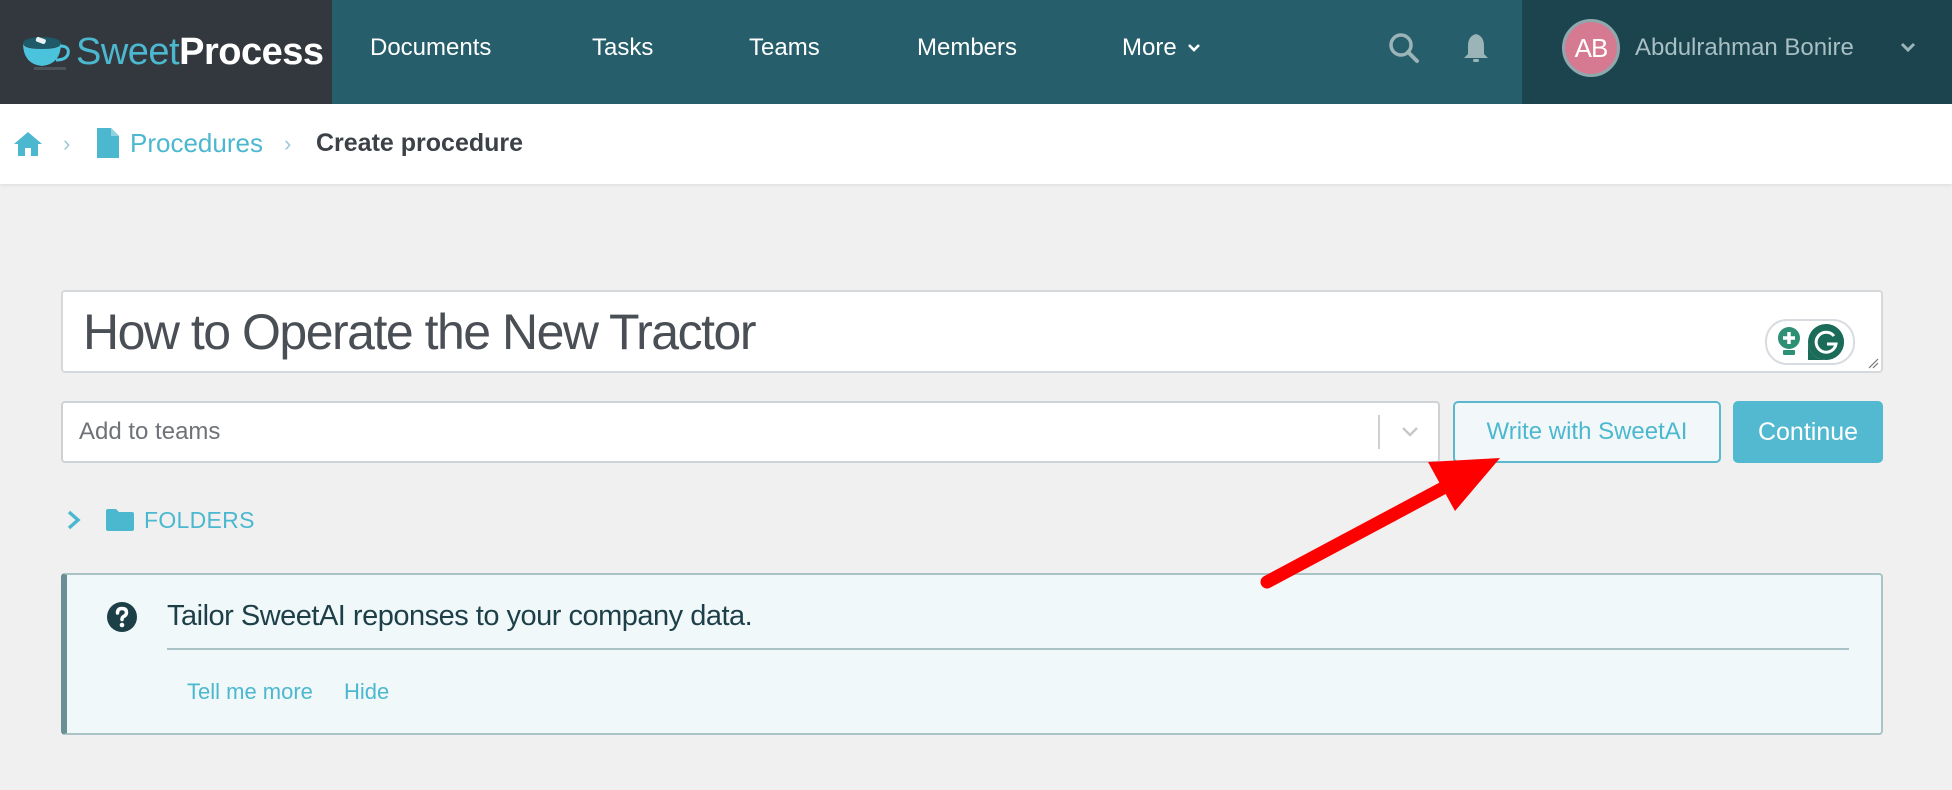  I want to click on folders-label: FOLDERS, so click(199, 519).